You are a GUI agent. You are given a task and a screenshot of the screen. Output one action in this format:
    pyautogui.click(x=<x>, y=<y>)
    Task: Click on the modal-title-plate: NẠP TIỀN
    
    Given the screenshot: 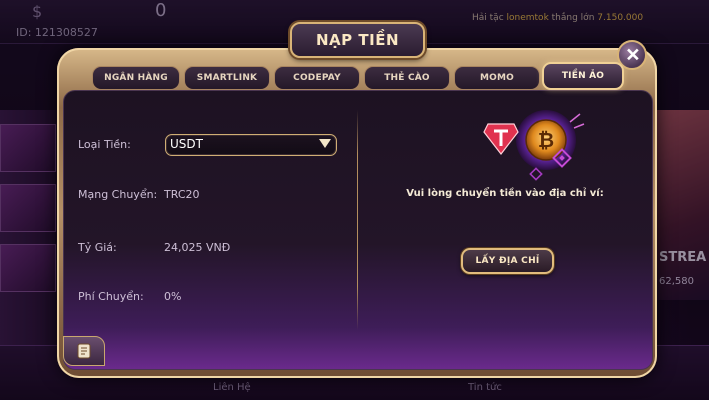 What is the action you would take?
    pyautogui.click(x=357, y=40)
    